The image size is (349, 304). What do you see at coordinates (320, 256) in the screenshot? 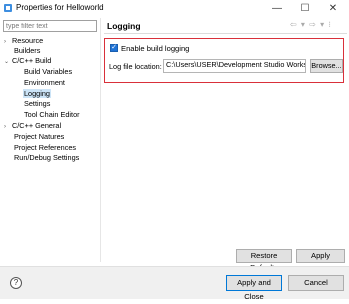
I see `apply-button: Apply` at bounding box center [320, 256].